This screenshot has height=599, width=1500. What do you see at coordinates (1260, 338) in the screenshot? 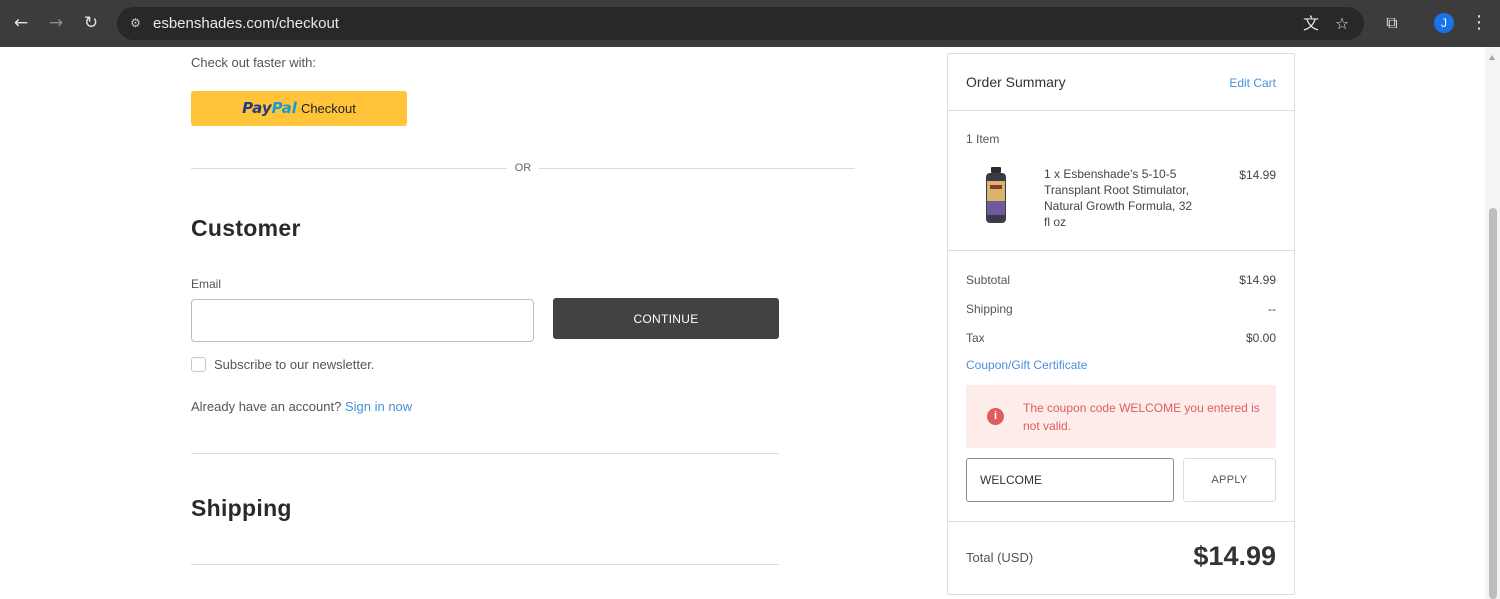
I see `tax-value: $0.00` at bounding box center [1260, 338].